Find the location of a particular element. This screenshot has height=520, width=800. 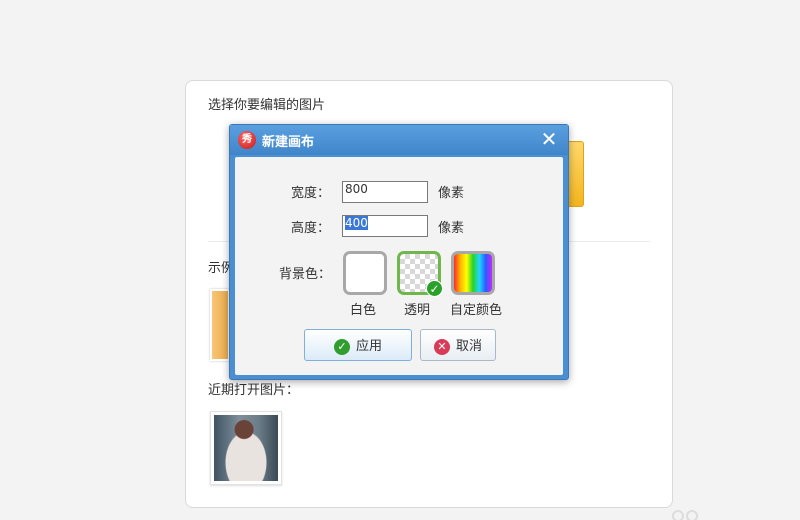

width-label: 宽度： is located at coordinates (311, 193).